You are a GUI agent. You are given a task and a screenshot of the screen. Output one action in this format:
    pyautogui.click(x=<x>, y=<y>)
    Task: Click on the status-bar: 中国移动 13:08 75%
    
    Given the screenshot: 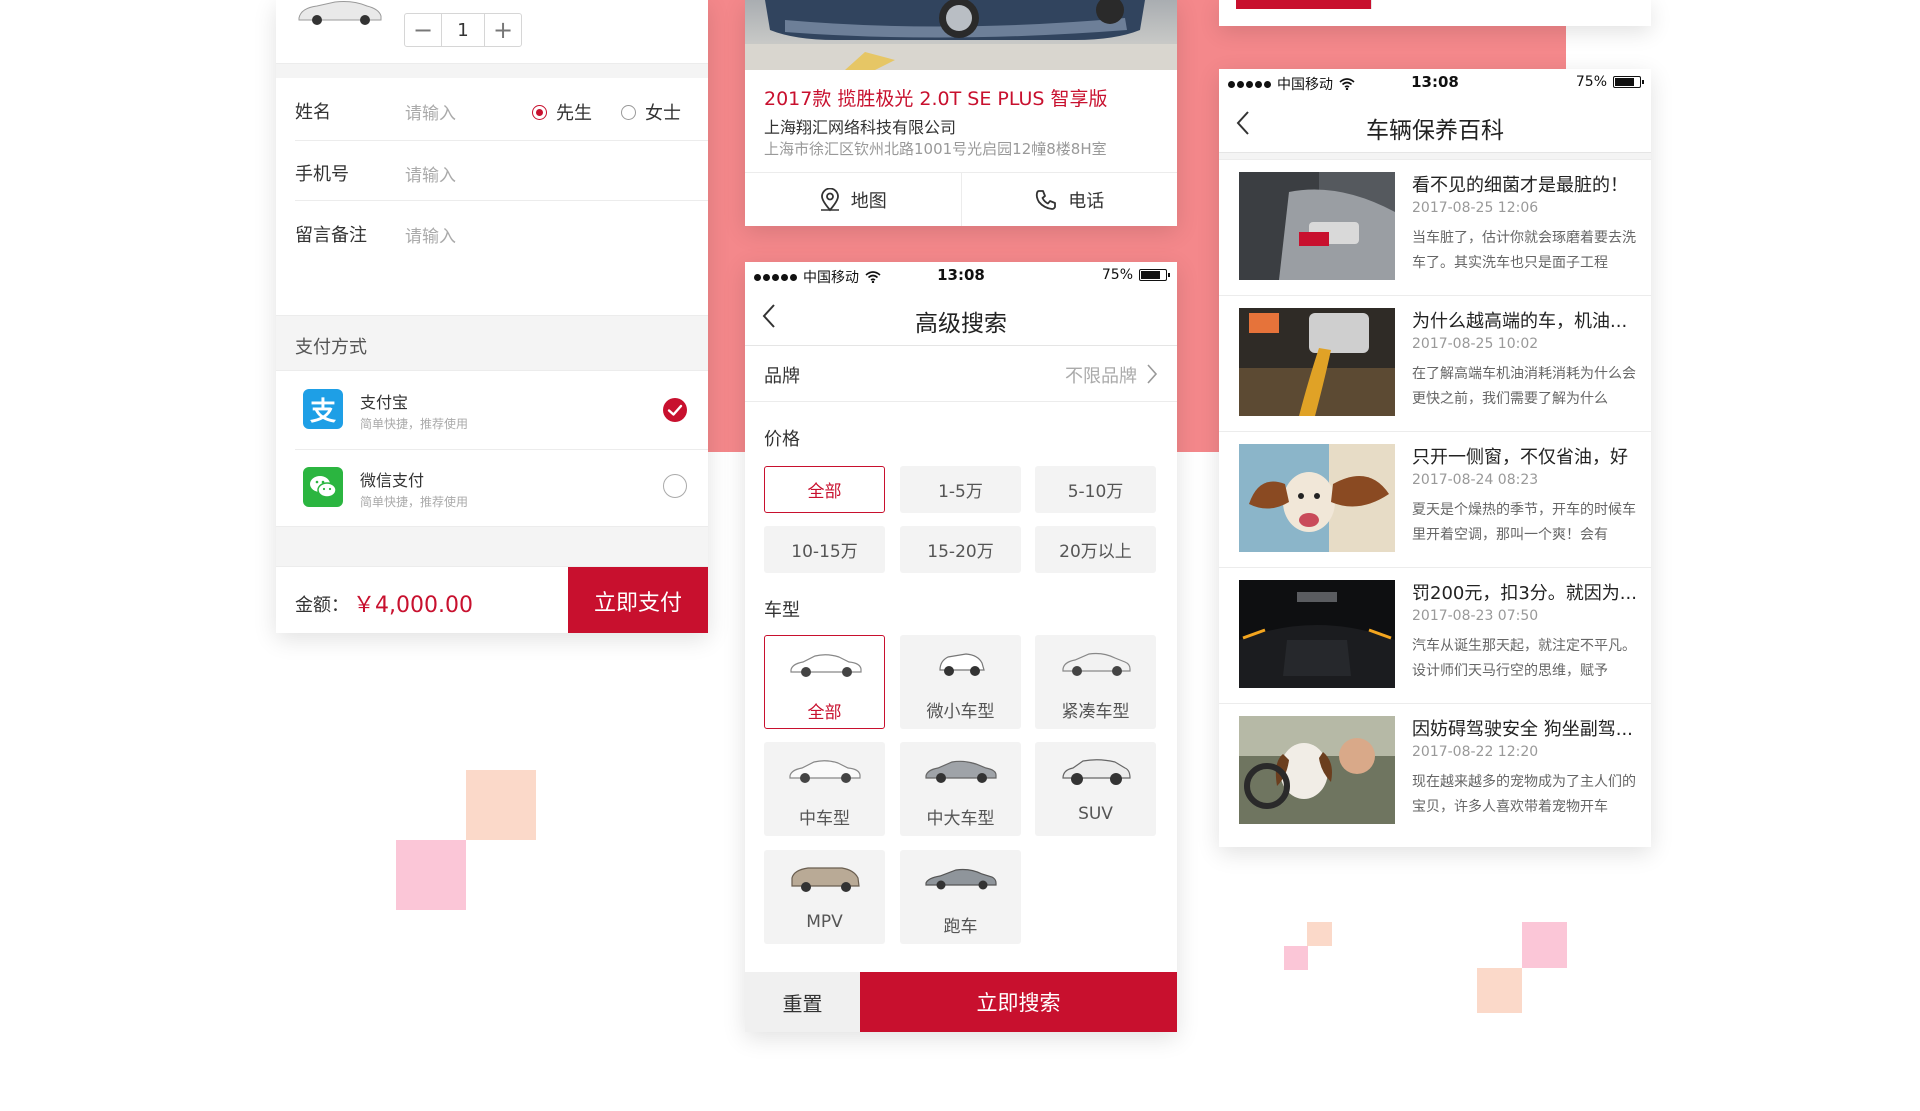 What is the action you would take?
    pyautogui.click(x=1435, y=82)
    